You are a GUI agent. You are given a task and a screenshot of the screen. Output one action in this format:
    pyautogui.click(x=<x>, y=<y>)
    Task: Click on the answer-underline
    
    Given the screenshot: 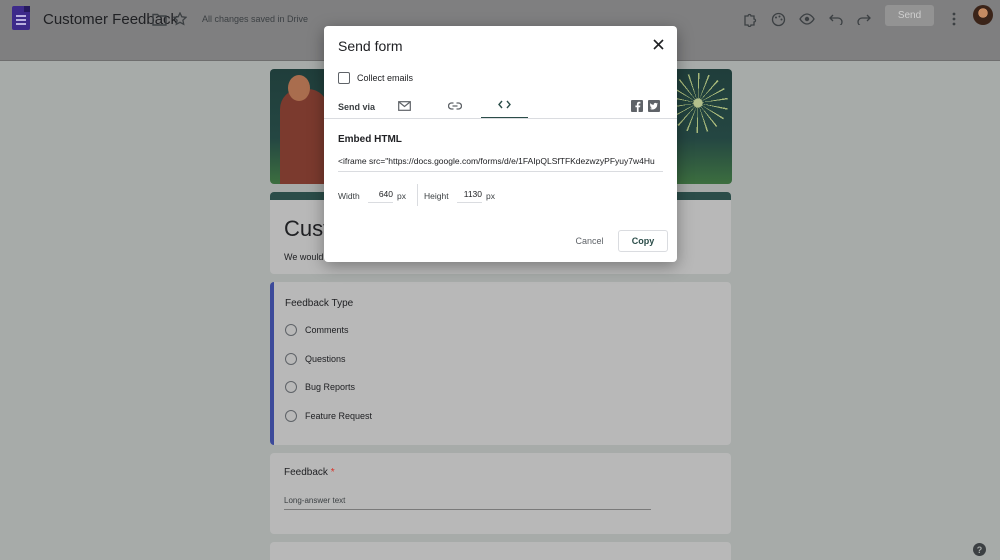 What is the action you would take?
    pyautogui.click(x=467, y=509)
    